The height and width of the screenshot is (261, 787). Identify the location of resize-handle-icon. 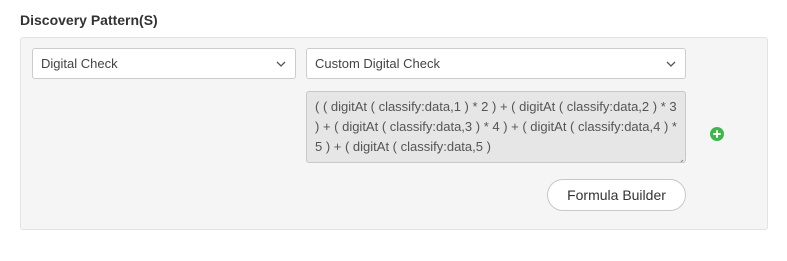
(680, 157).